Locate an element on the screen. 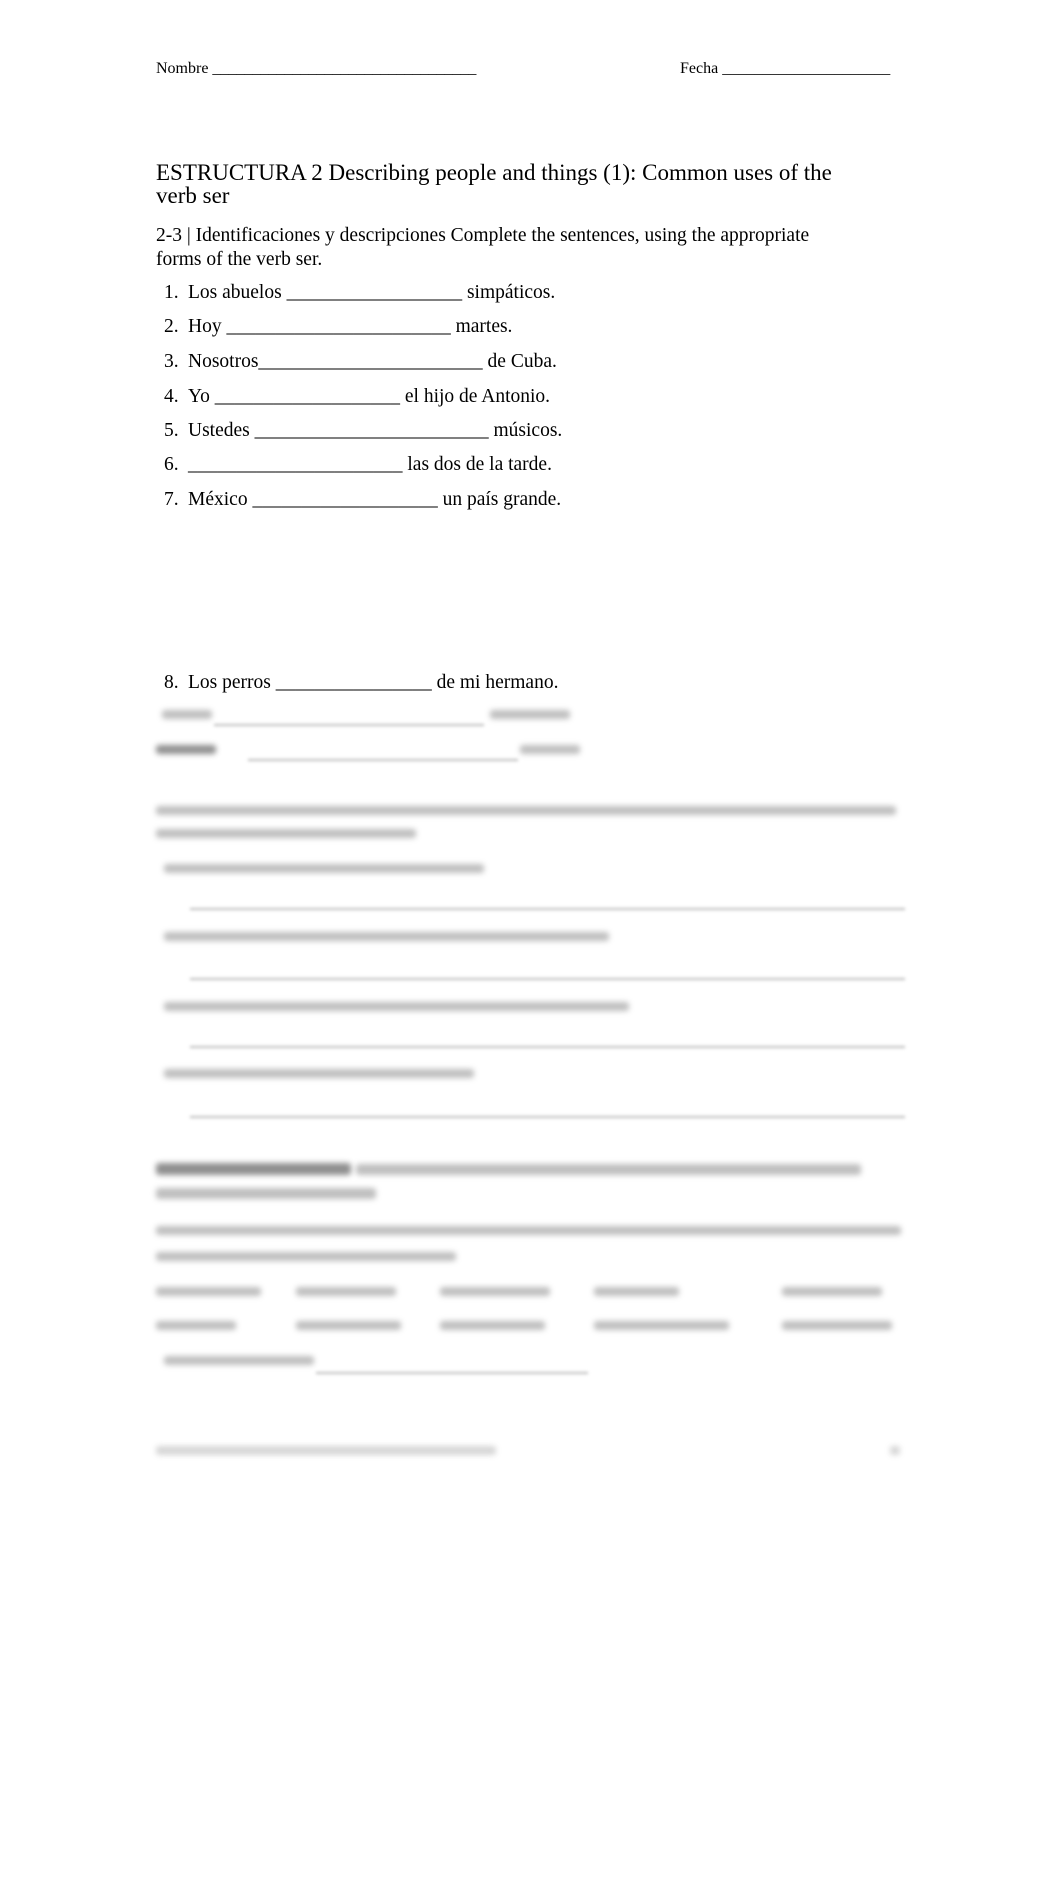  item-number: 8. is located at coordinates (171, 682).